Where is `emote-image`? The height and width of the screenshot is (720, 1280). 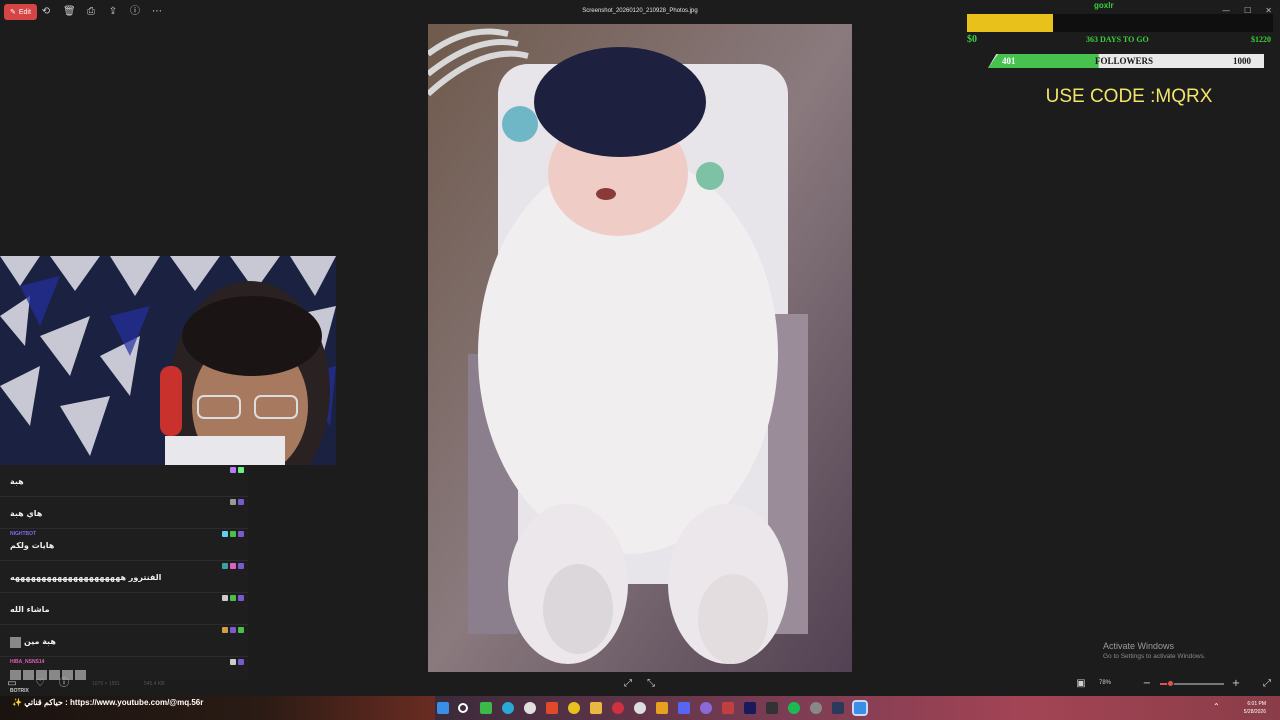
emote-image is located at coordinates (15, 642).